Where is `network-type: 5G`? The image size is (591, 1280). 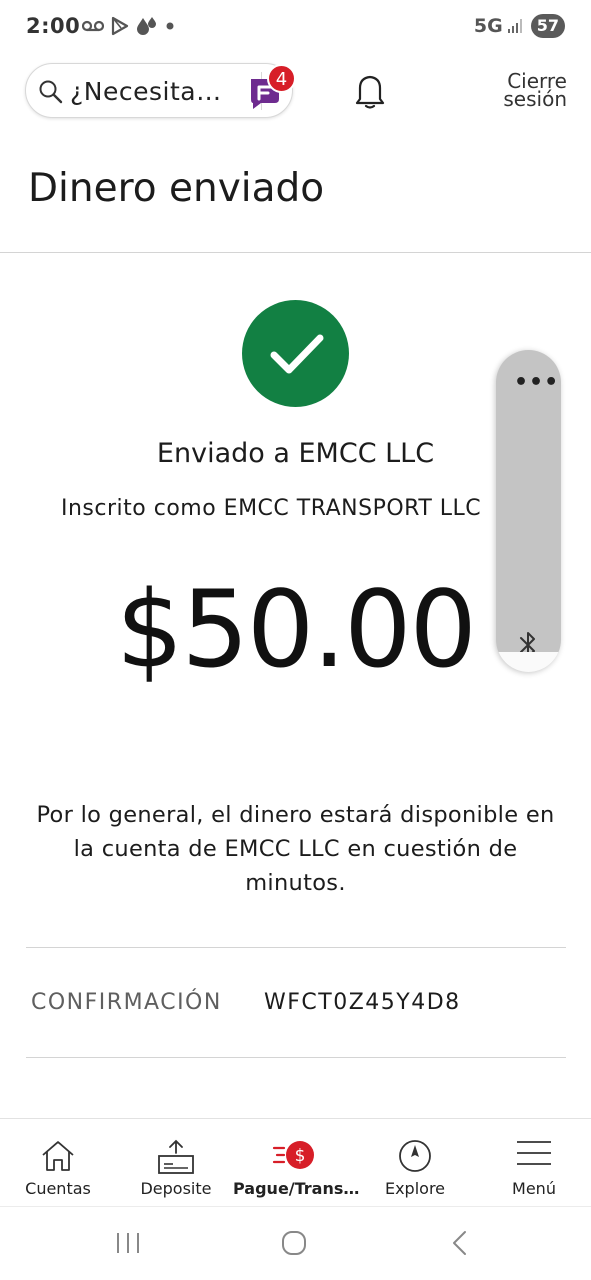
network-type: 5G is located at coordinates (488, 26).